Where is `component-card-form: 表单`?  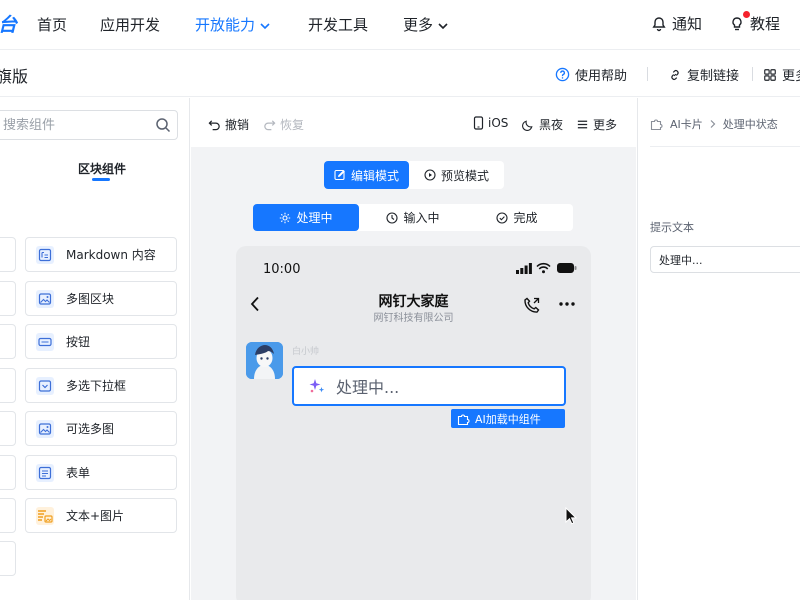
component-card-form: 表单 is located at coordinates (101, 472).